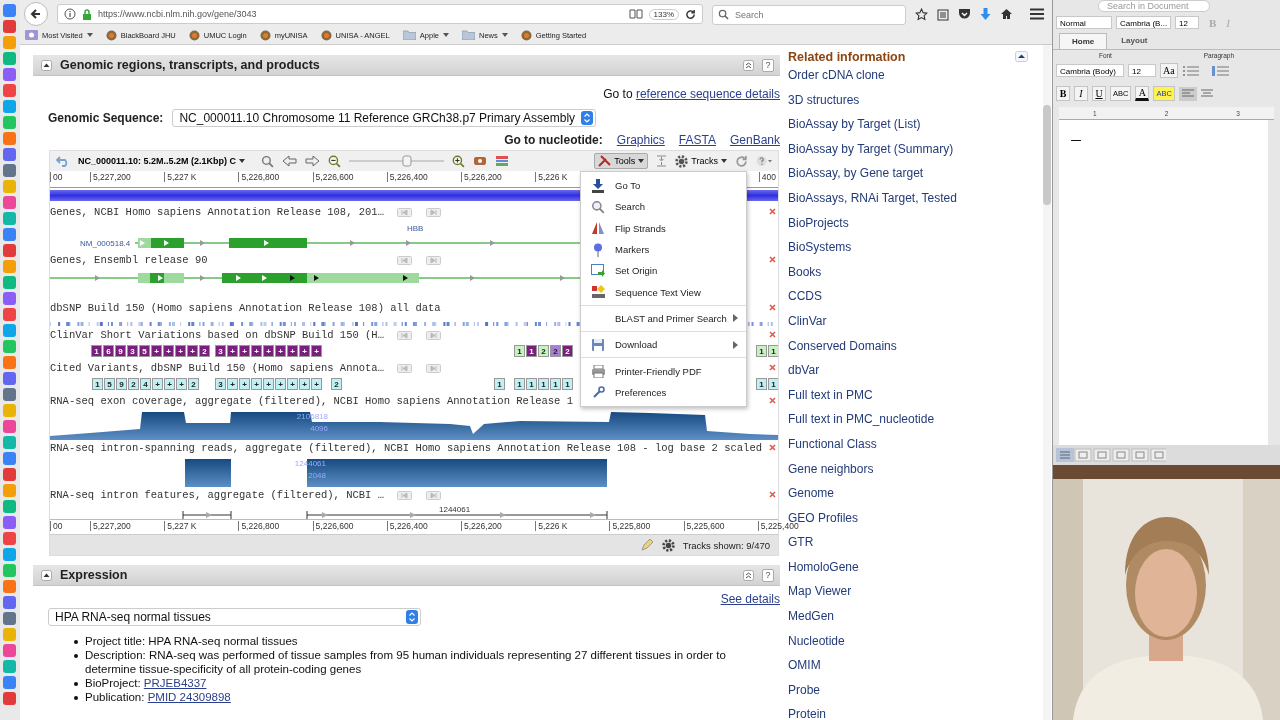 Image resolution: width=1280 pixels, height=720 pixels. Describe the element at coordinates (1090, 70) in the screenshot. I see `font-select: Cambria (Body)` at that location.